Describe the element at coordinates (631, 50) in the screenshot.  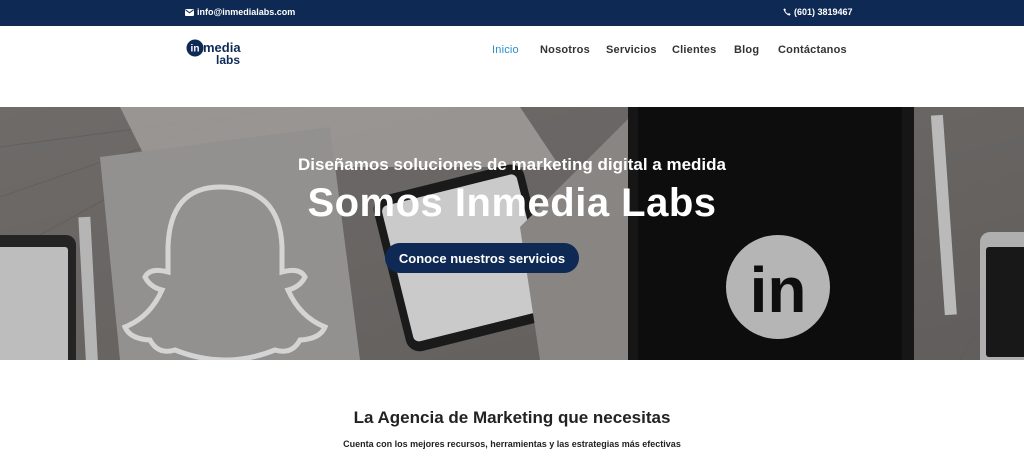
I see `nav-item-servicios: Servicios` at that location.